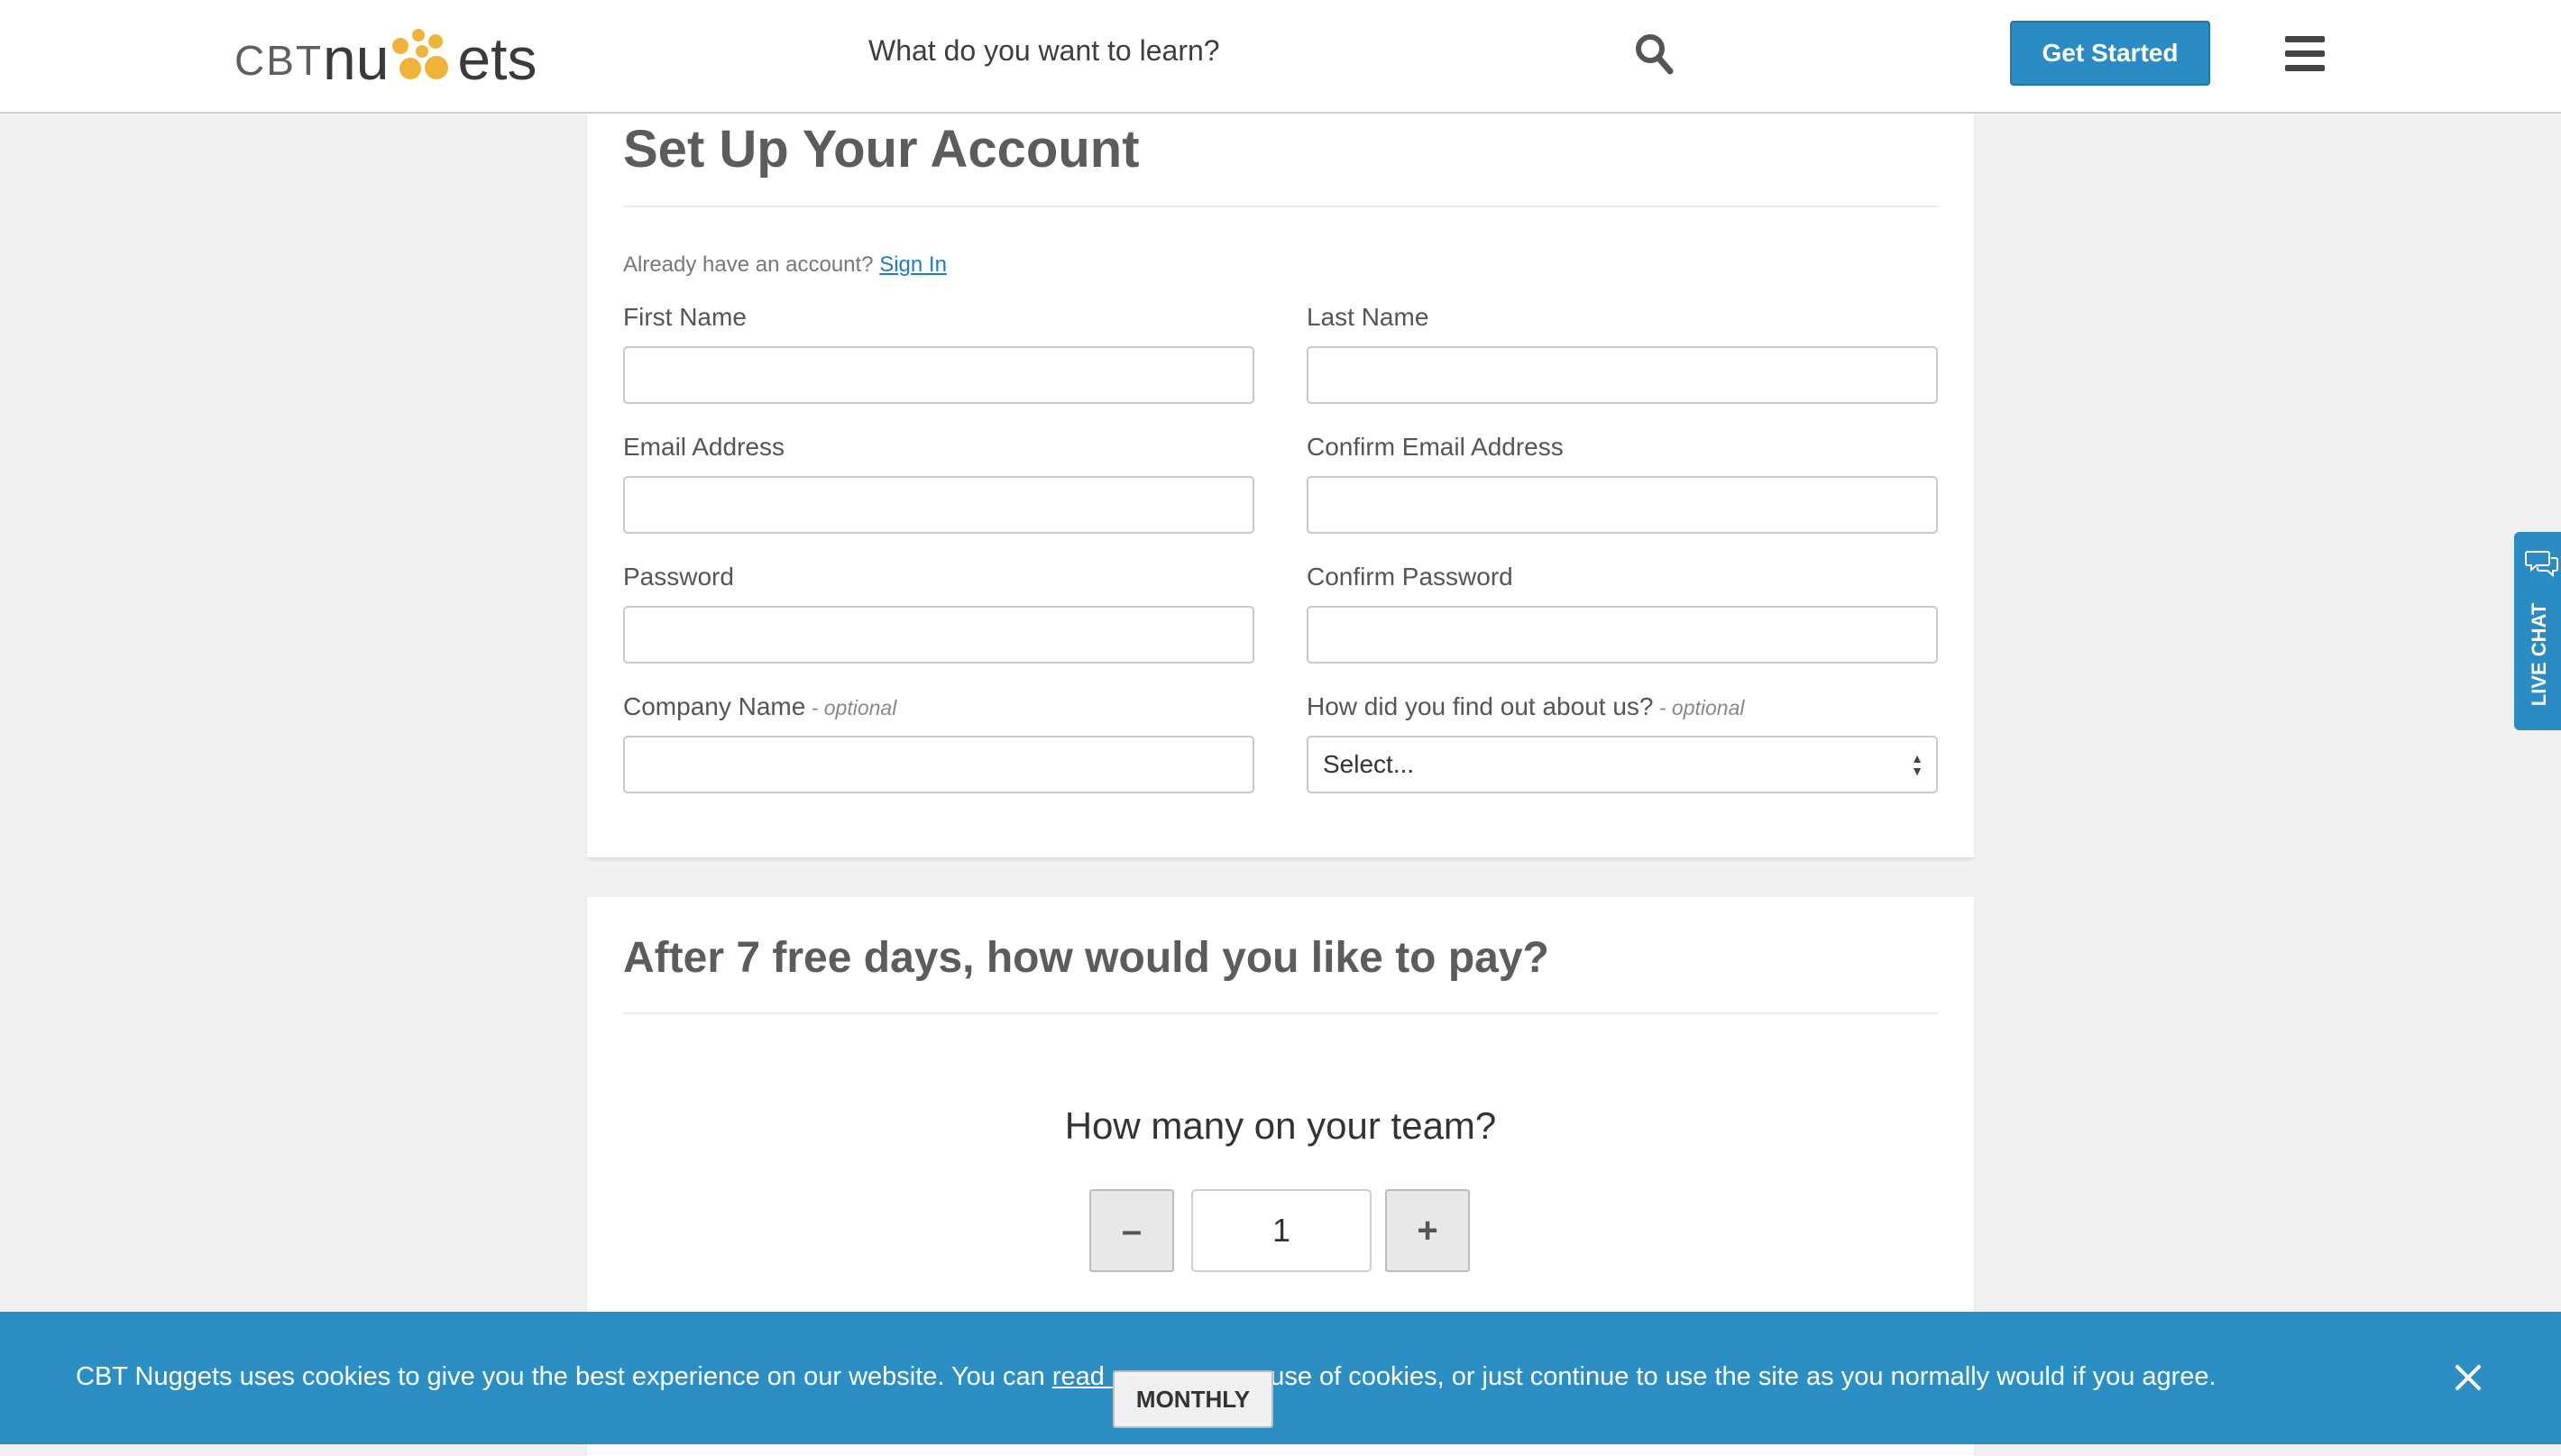  I want to click on get-started-button: Get Started, so click(2110, 54).